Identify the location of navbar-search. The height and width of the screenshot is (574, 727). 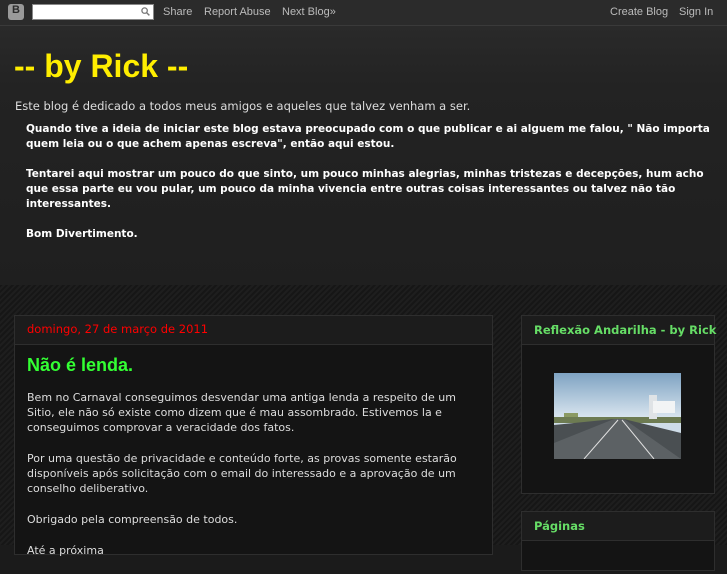
(93, 14).